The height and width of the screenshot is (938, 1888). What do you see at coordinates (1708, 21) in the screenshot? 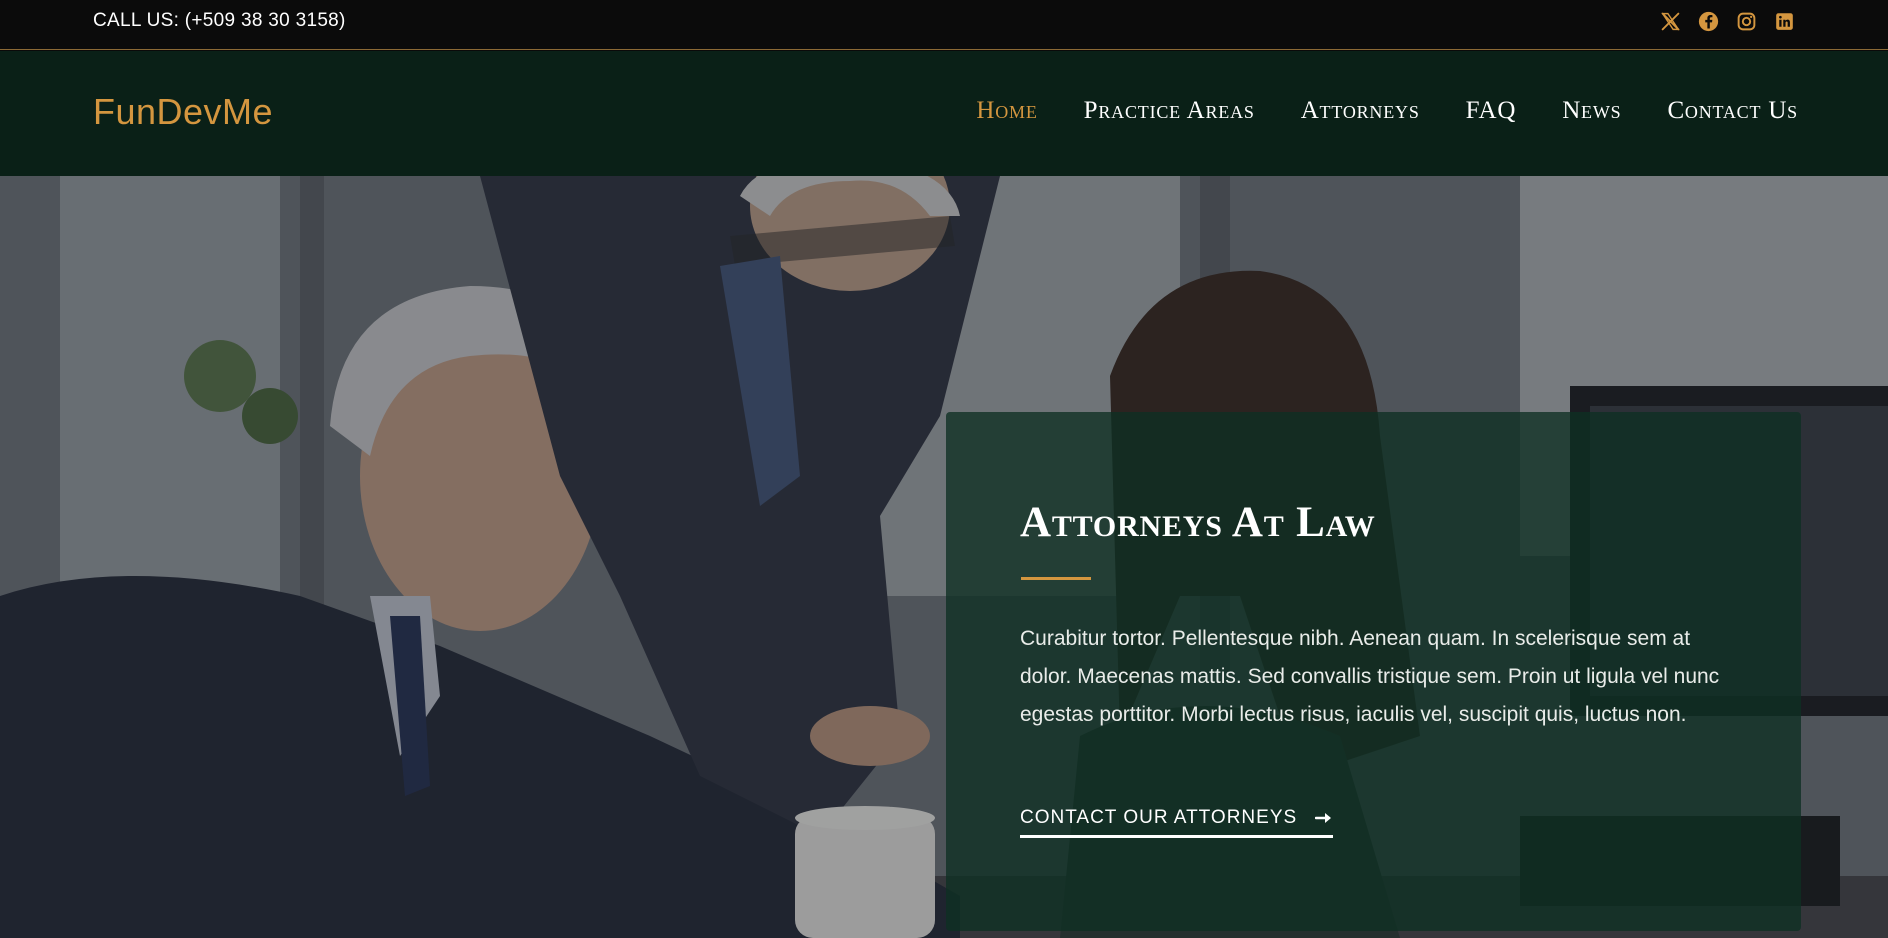
I see `facebook-icon` at bounding box center [1708, 21].